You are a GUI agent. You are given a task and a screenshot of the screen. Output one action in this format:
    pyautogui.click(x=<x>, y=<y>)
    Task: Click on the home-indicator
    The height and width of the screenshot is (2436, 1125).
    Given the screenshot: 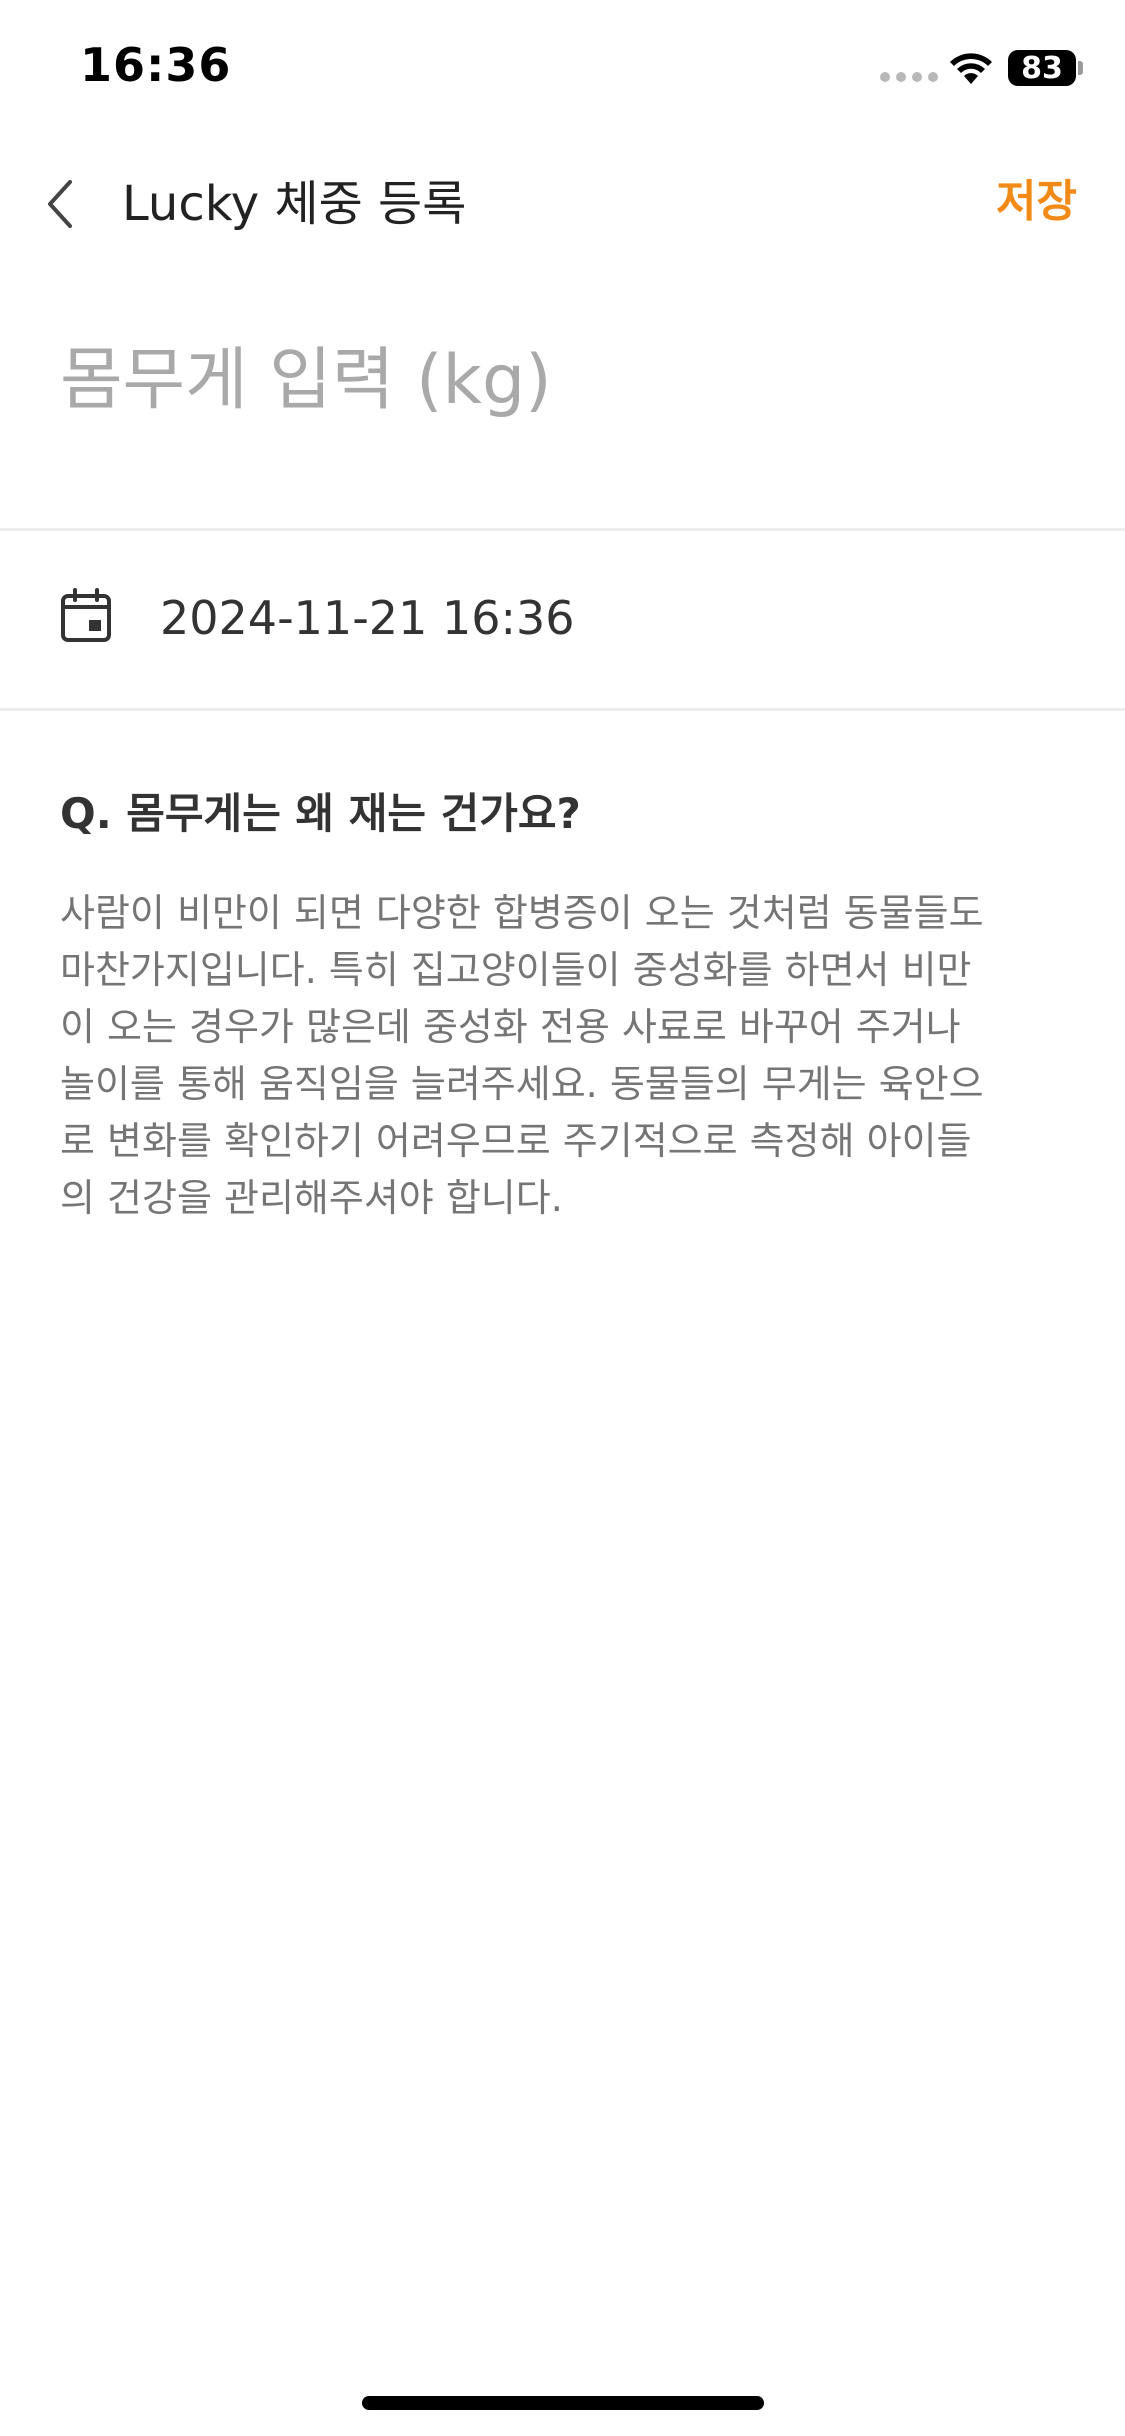 What is the action you would take?
    pyautogui.click(x=563, y=2403)
    